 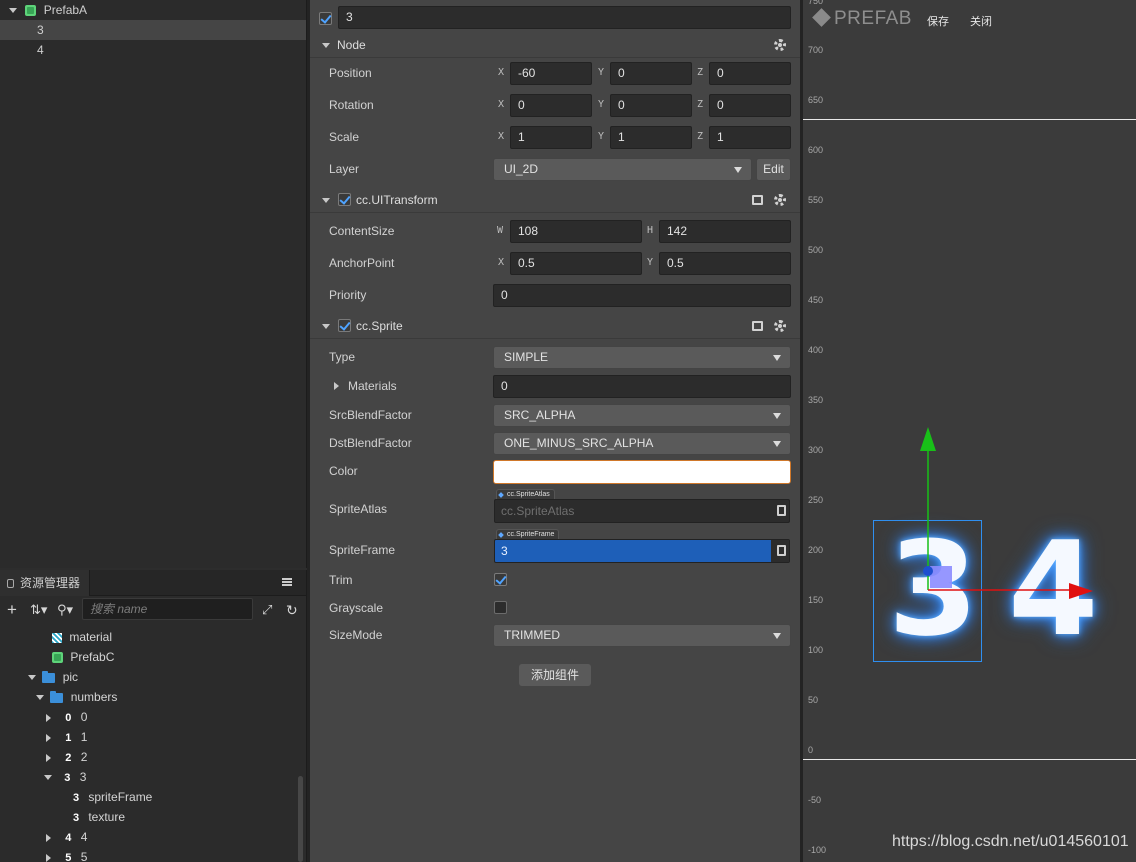 What do you see at coordinates (292, 610) in the screenshot?
I see `refresh-icon: ↻` at bounding box center [292, 610].